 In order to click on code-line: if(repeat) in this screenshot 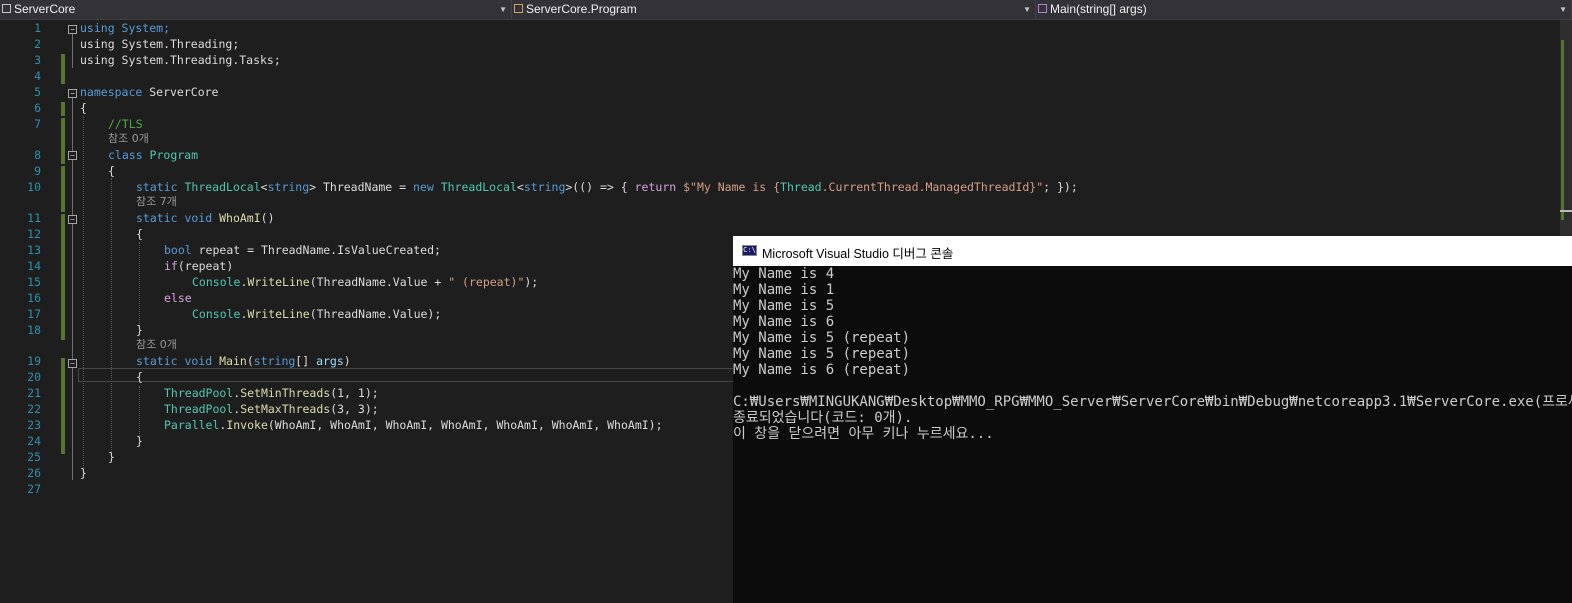, I will do `click(198, 266)`.